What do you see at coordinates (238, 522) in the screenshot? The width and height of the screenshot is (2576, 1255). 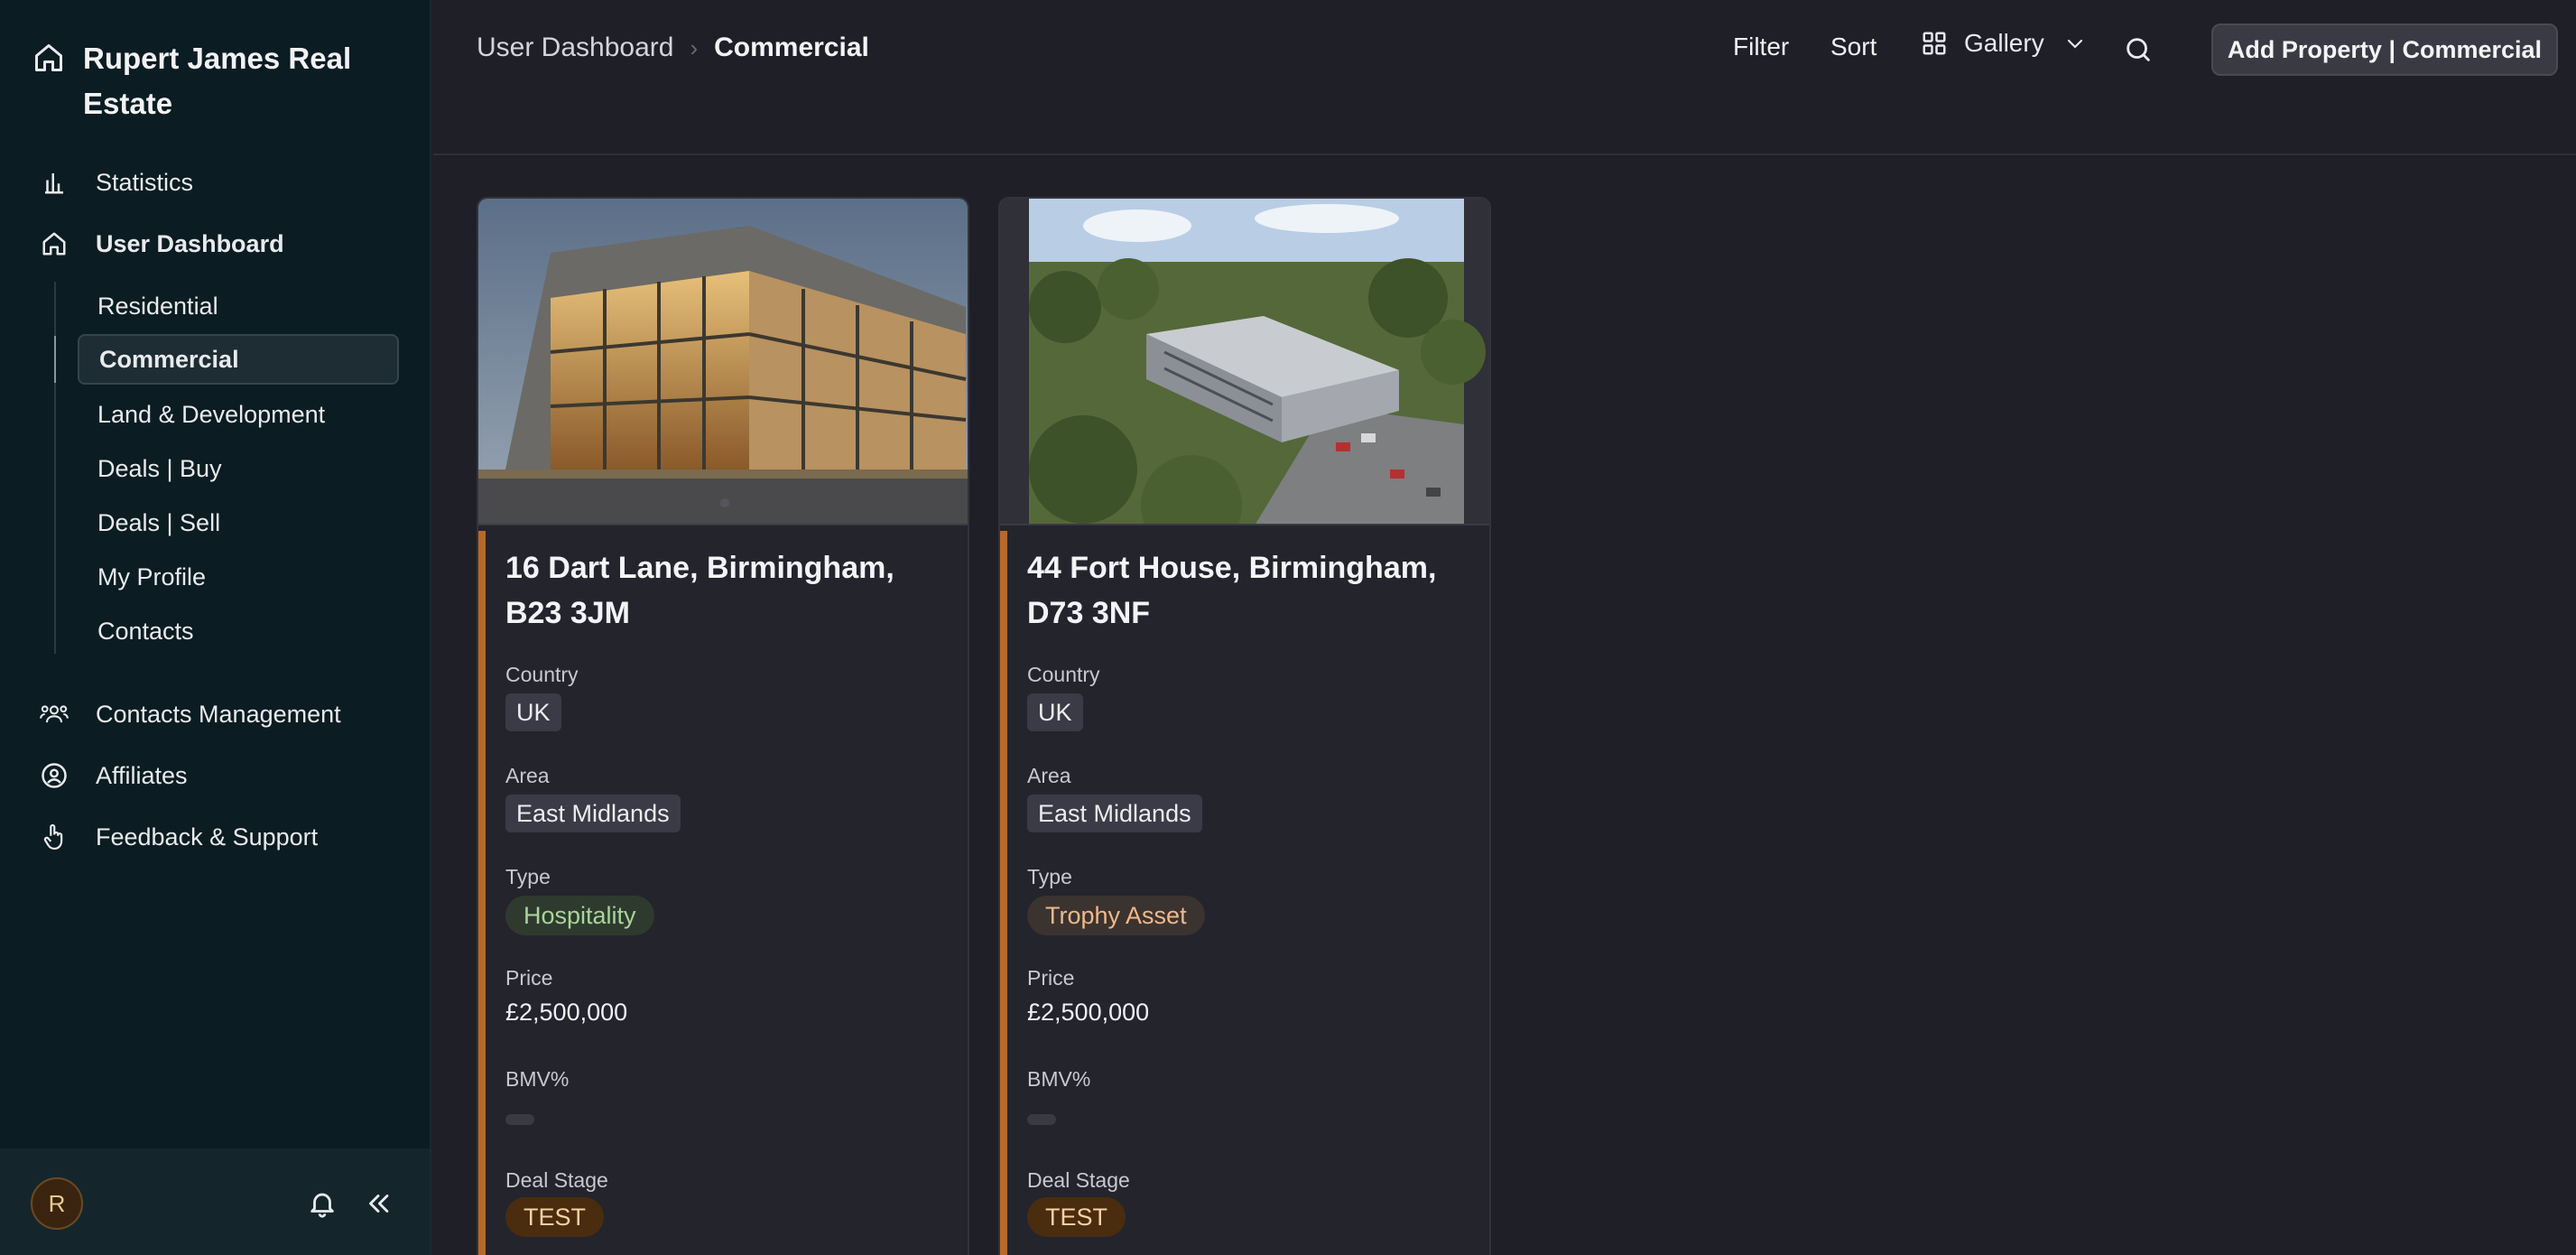 I see `sidebar-item-deals-sell: Deals | Sell` at bounding box center [238, 522].